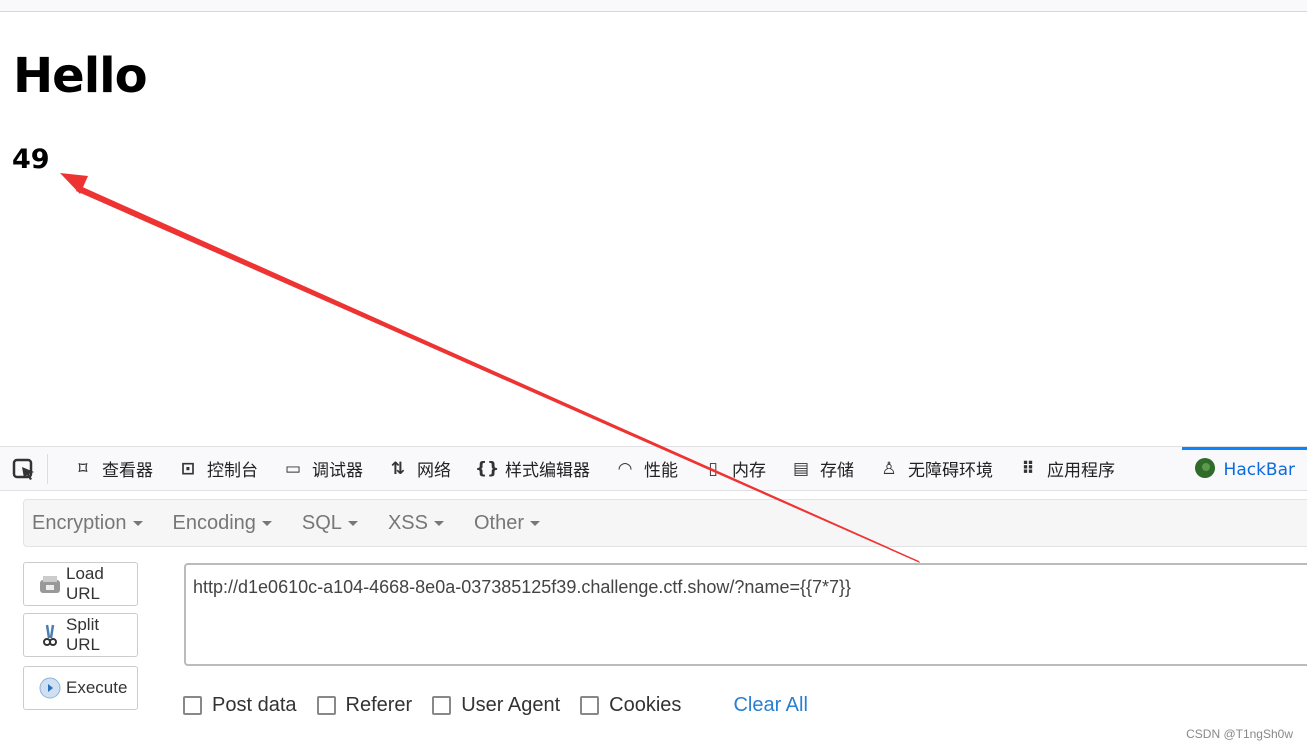  Describe the element at coordinates (321, 522) in the screenshot. I see `menu-label: SQL` at that location.